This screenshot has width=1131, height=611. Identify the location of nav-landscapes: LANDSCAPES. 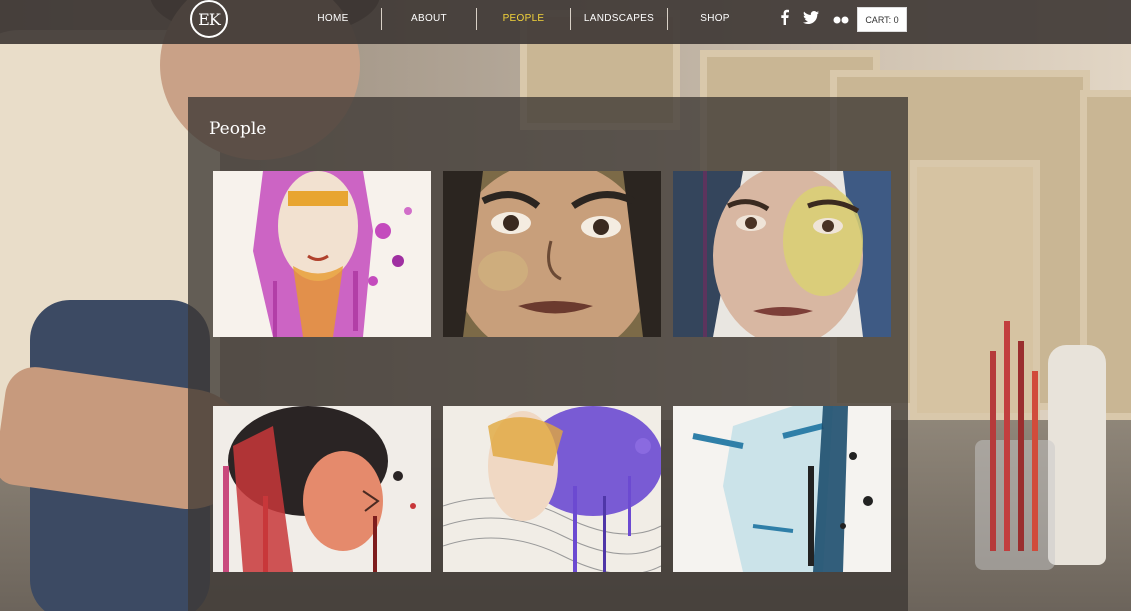
(619, 19).